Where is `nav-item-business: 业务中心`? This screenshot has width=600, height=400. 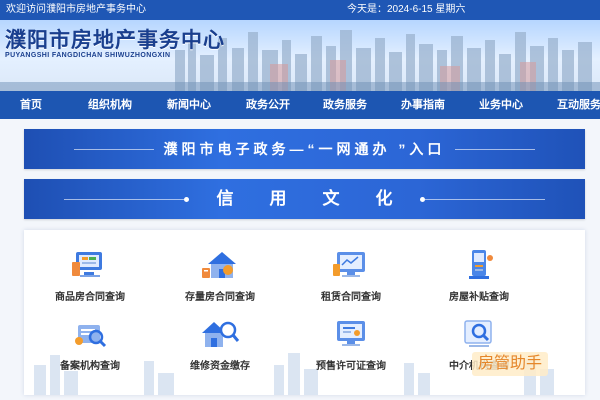 nav-item-business: 业务中心 is located at coordinates (501, 105).